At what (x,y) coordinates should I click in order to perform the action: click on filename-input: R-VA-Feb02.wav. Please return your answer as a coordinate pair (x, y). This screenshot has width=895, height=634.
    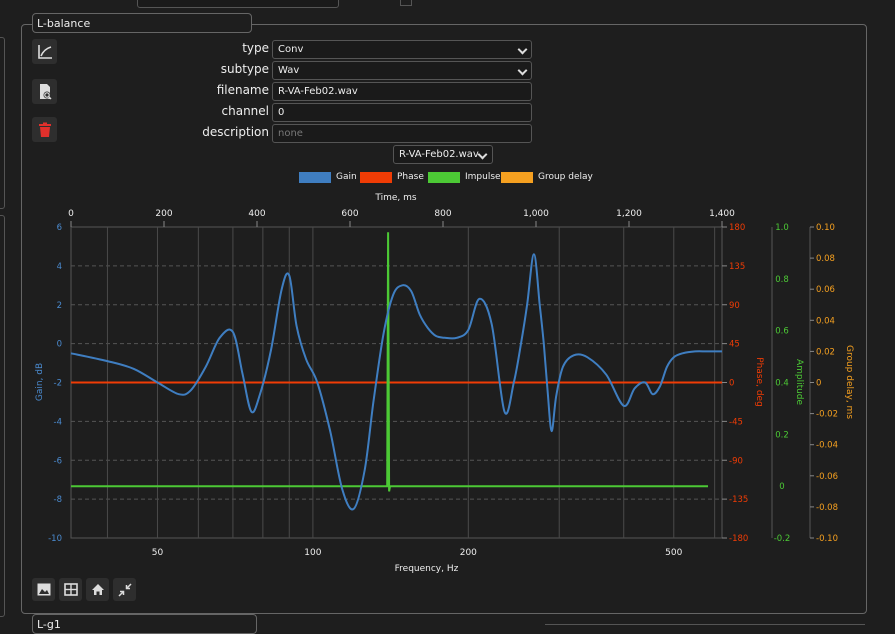
    Looking at the image, I should click on (402, 91).